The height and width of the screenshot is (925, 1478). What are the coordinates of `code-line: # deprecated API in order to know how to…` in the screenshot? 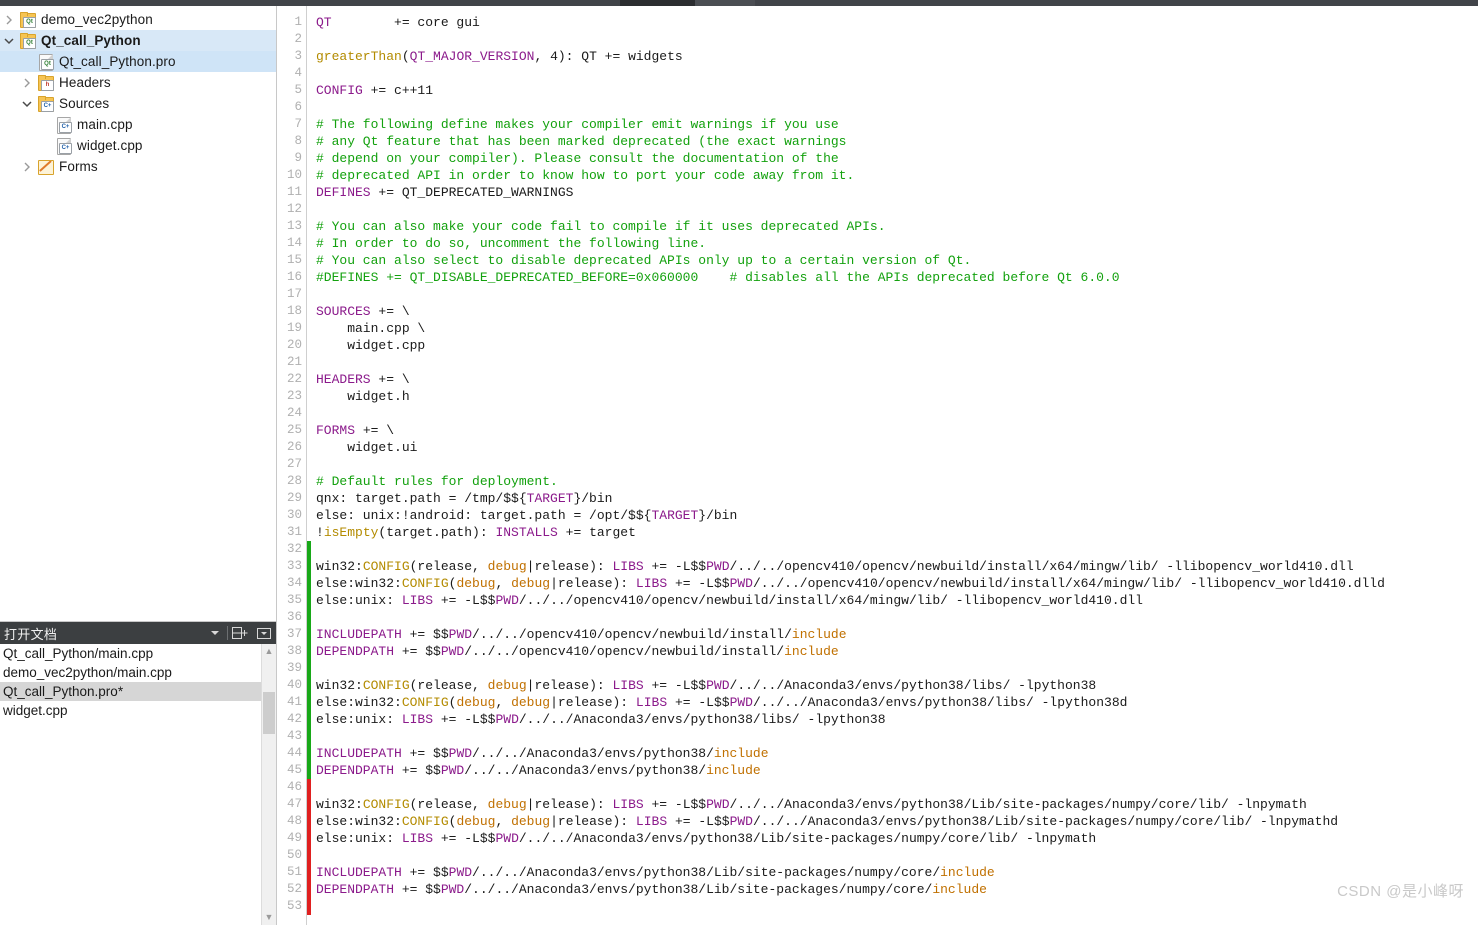 It's located at (897, 175).